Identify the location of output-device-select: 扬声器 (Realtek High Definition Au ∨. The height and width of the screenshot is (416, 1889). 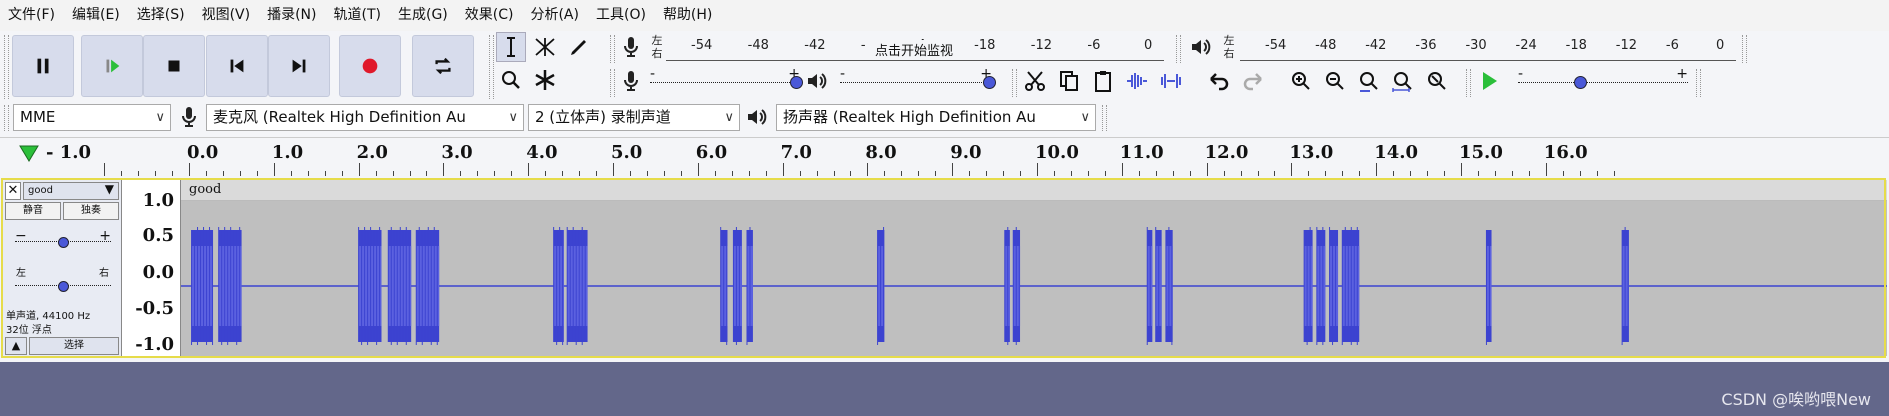
(936, 117).